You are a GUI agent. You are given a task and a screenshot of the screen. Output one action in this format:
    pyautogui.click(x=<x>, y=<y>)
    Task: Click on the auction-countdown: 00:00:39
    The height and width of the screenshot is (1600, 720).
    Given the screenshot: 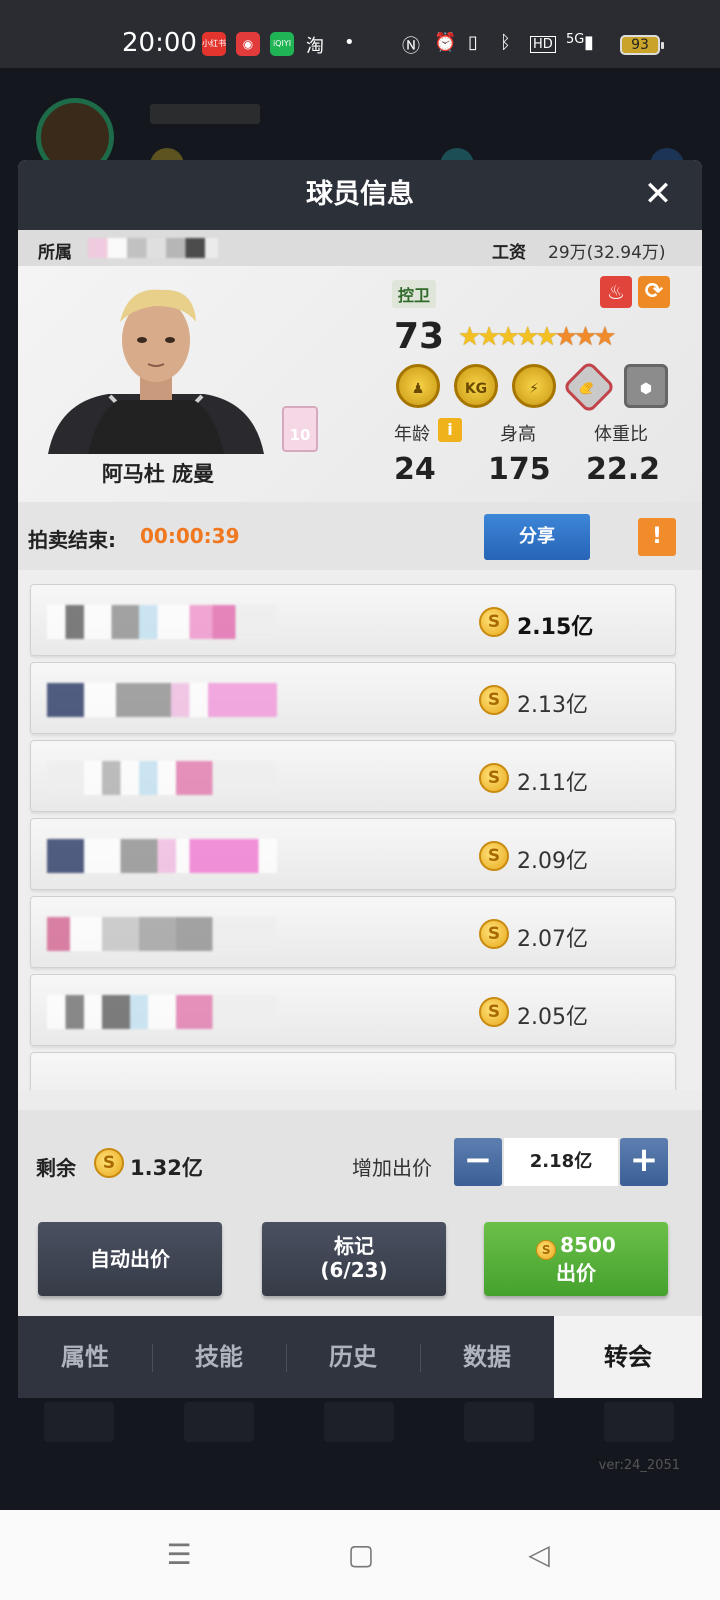 What is the action you would take?
    pyautogui.click(x=190, y=536)
    